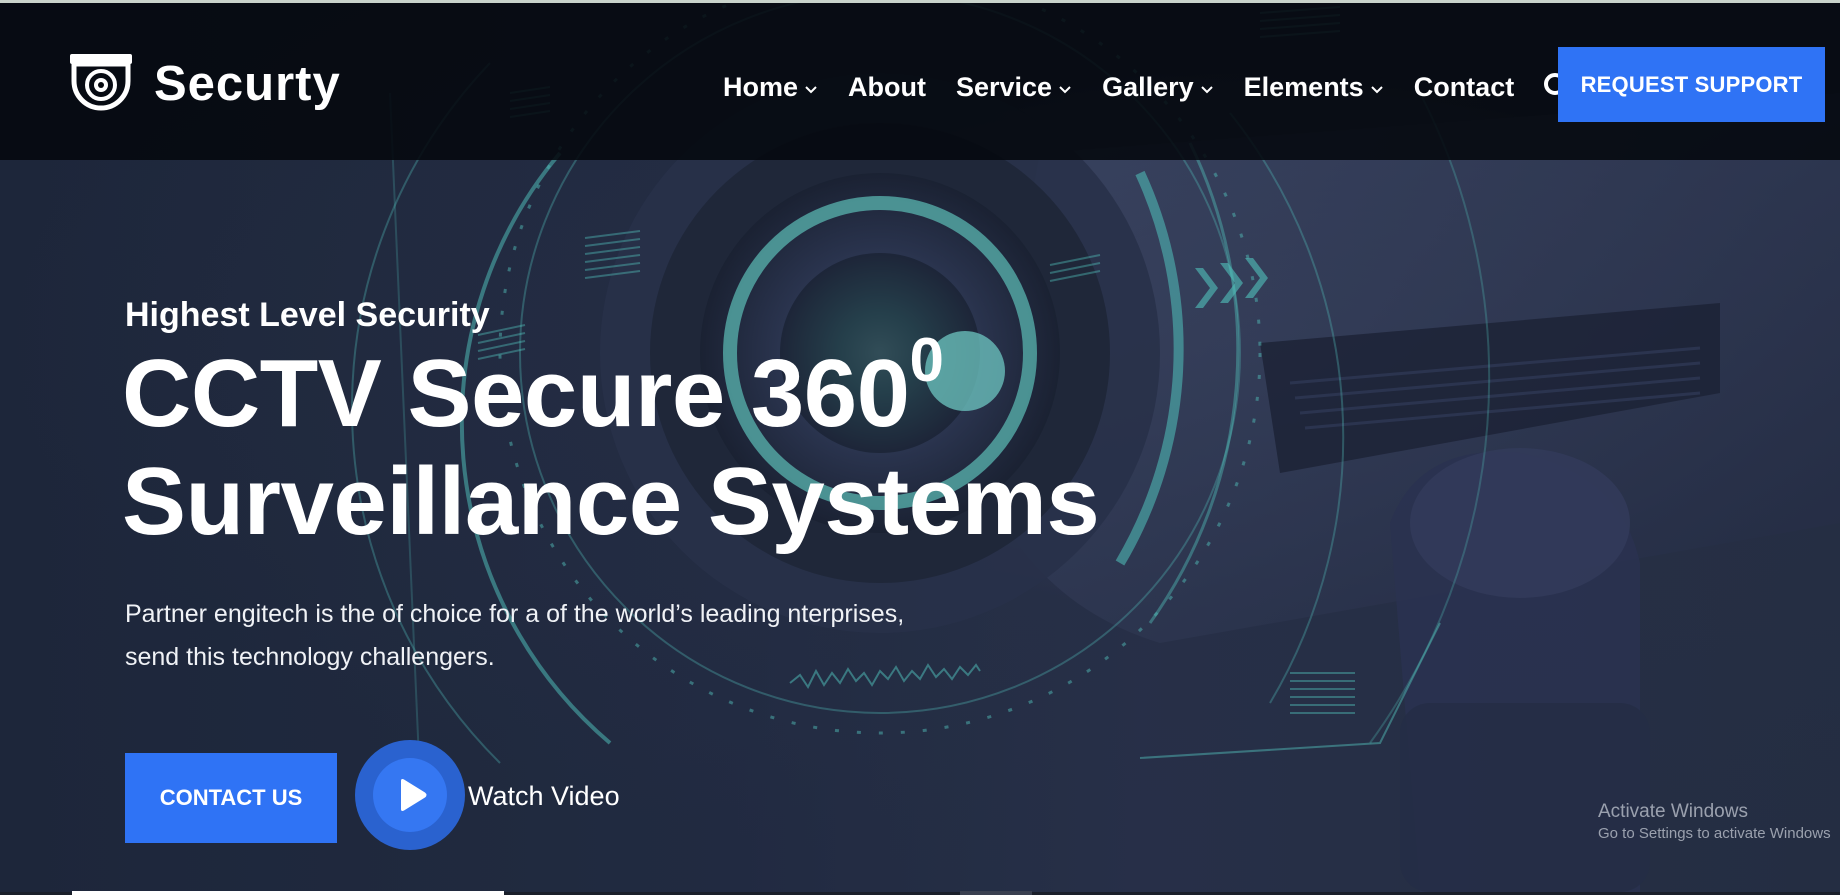 The height and width of the screenshot is (895, 1840). I want to click on brand-logo: Securty, so click(204, 84).